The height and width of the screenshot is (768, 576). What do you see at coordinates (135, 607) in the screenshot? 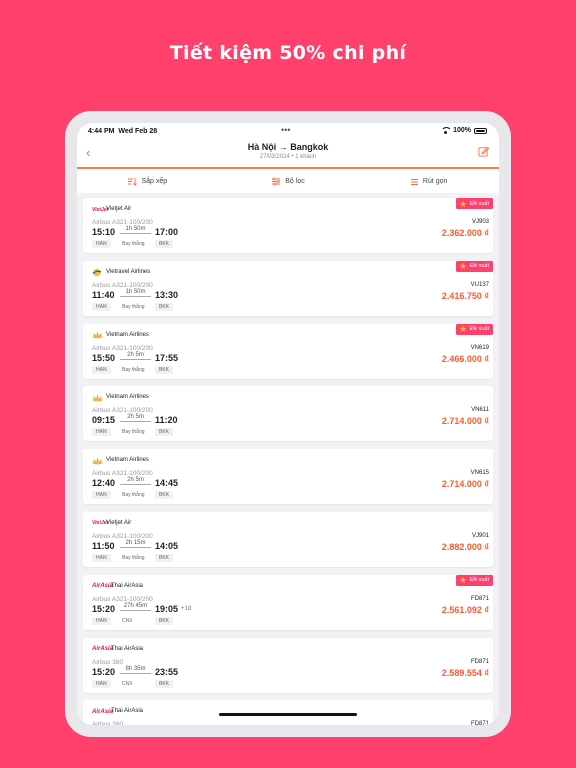
I see `flight-duration: 27h 45m` at bounding box center [135, 607].